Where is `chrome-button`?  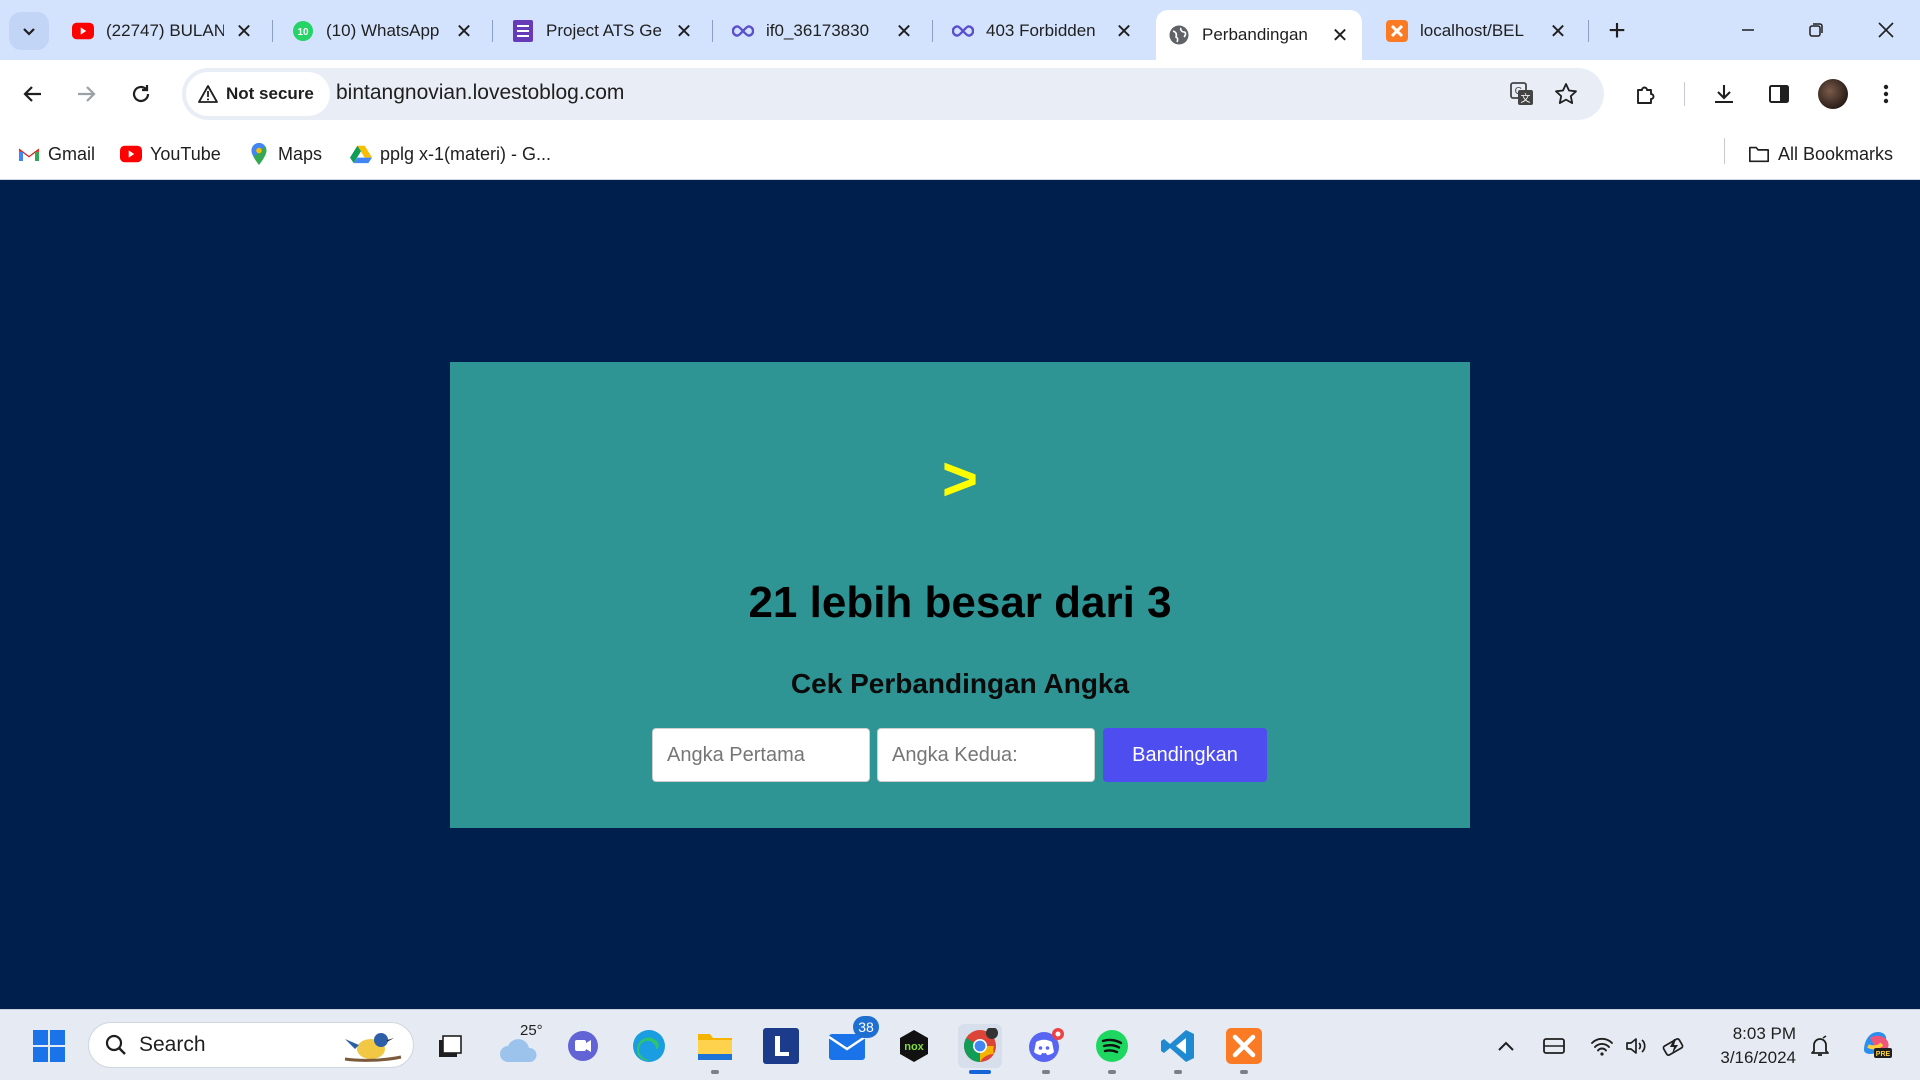 chrome-button is located at coordinates (980, 1049).